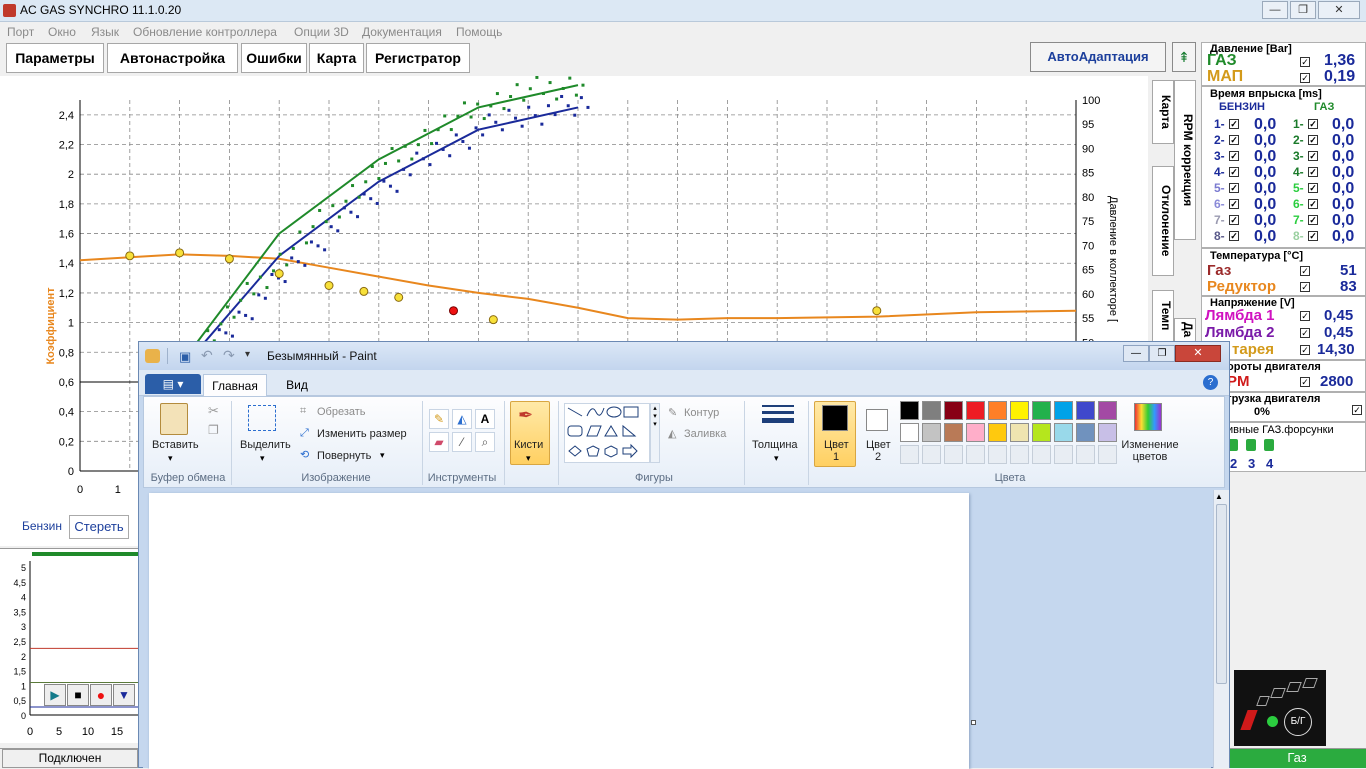 This screenshot has height=769, width=1366. Describe the element at coordinates (62, 32) in the screenshot. I see `menu-window: Окно` at that location.